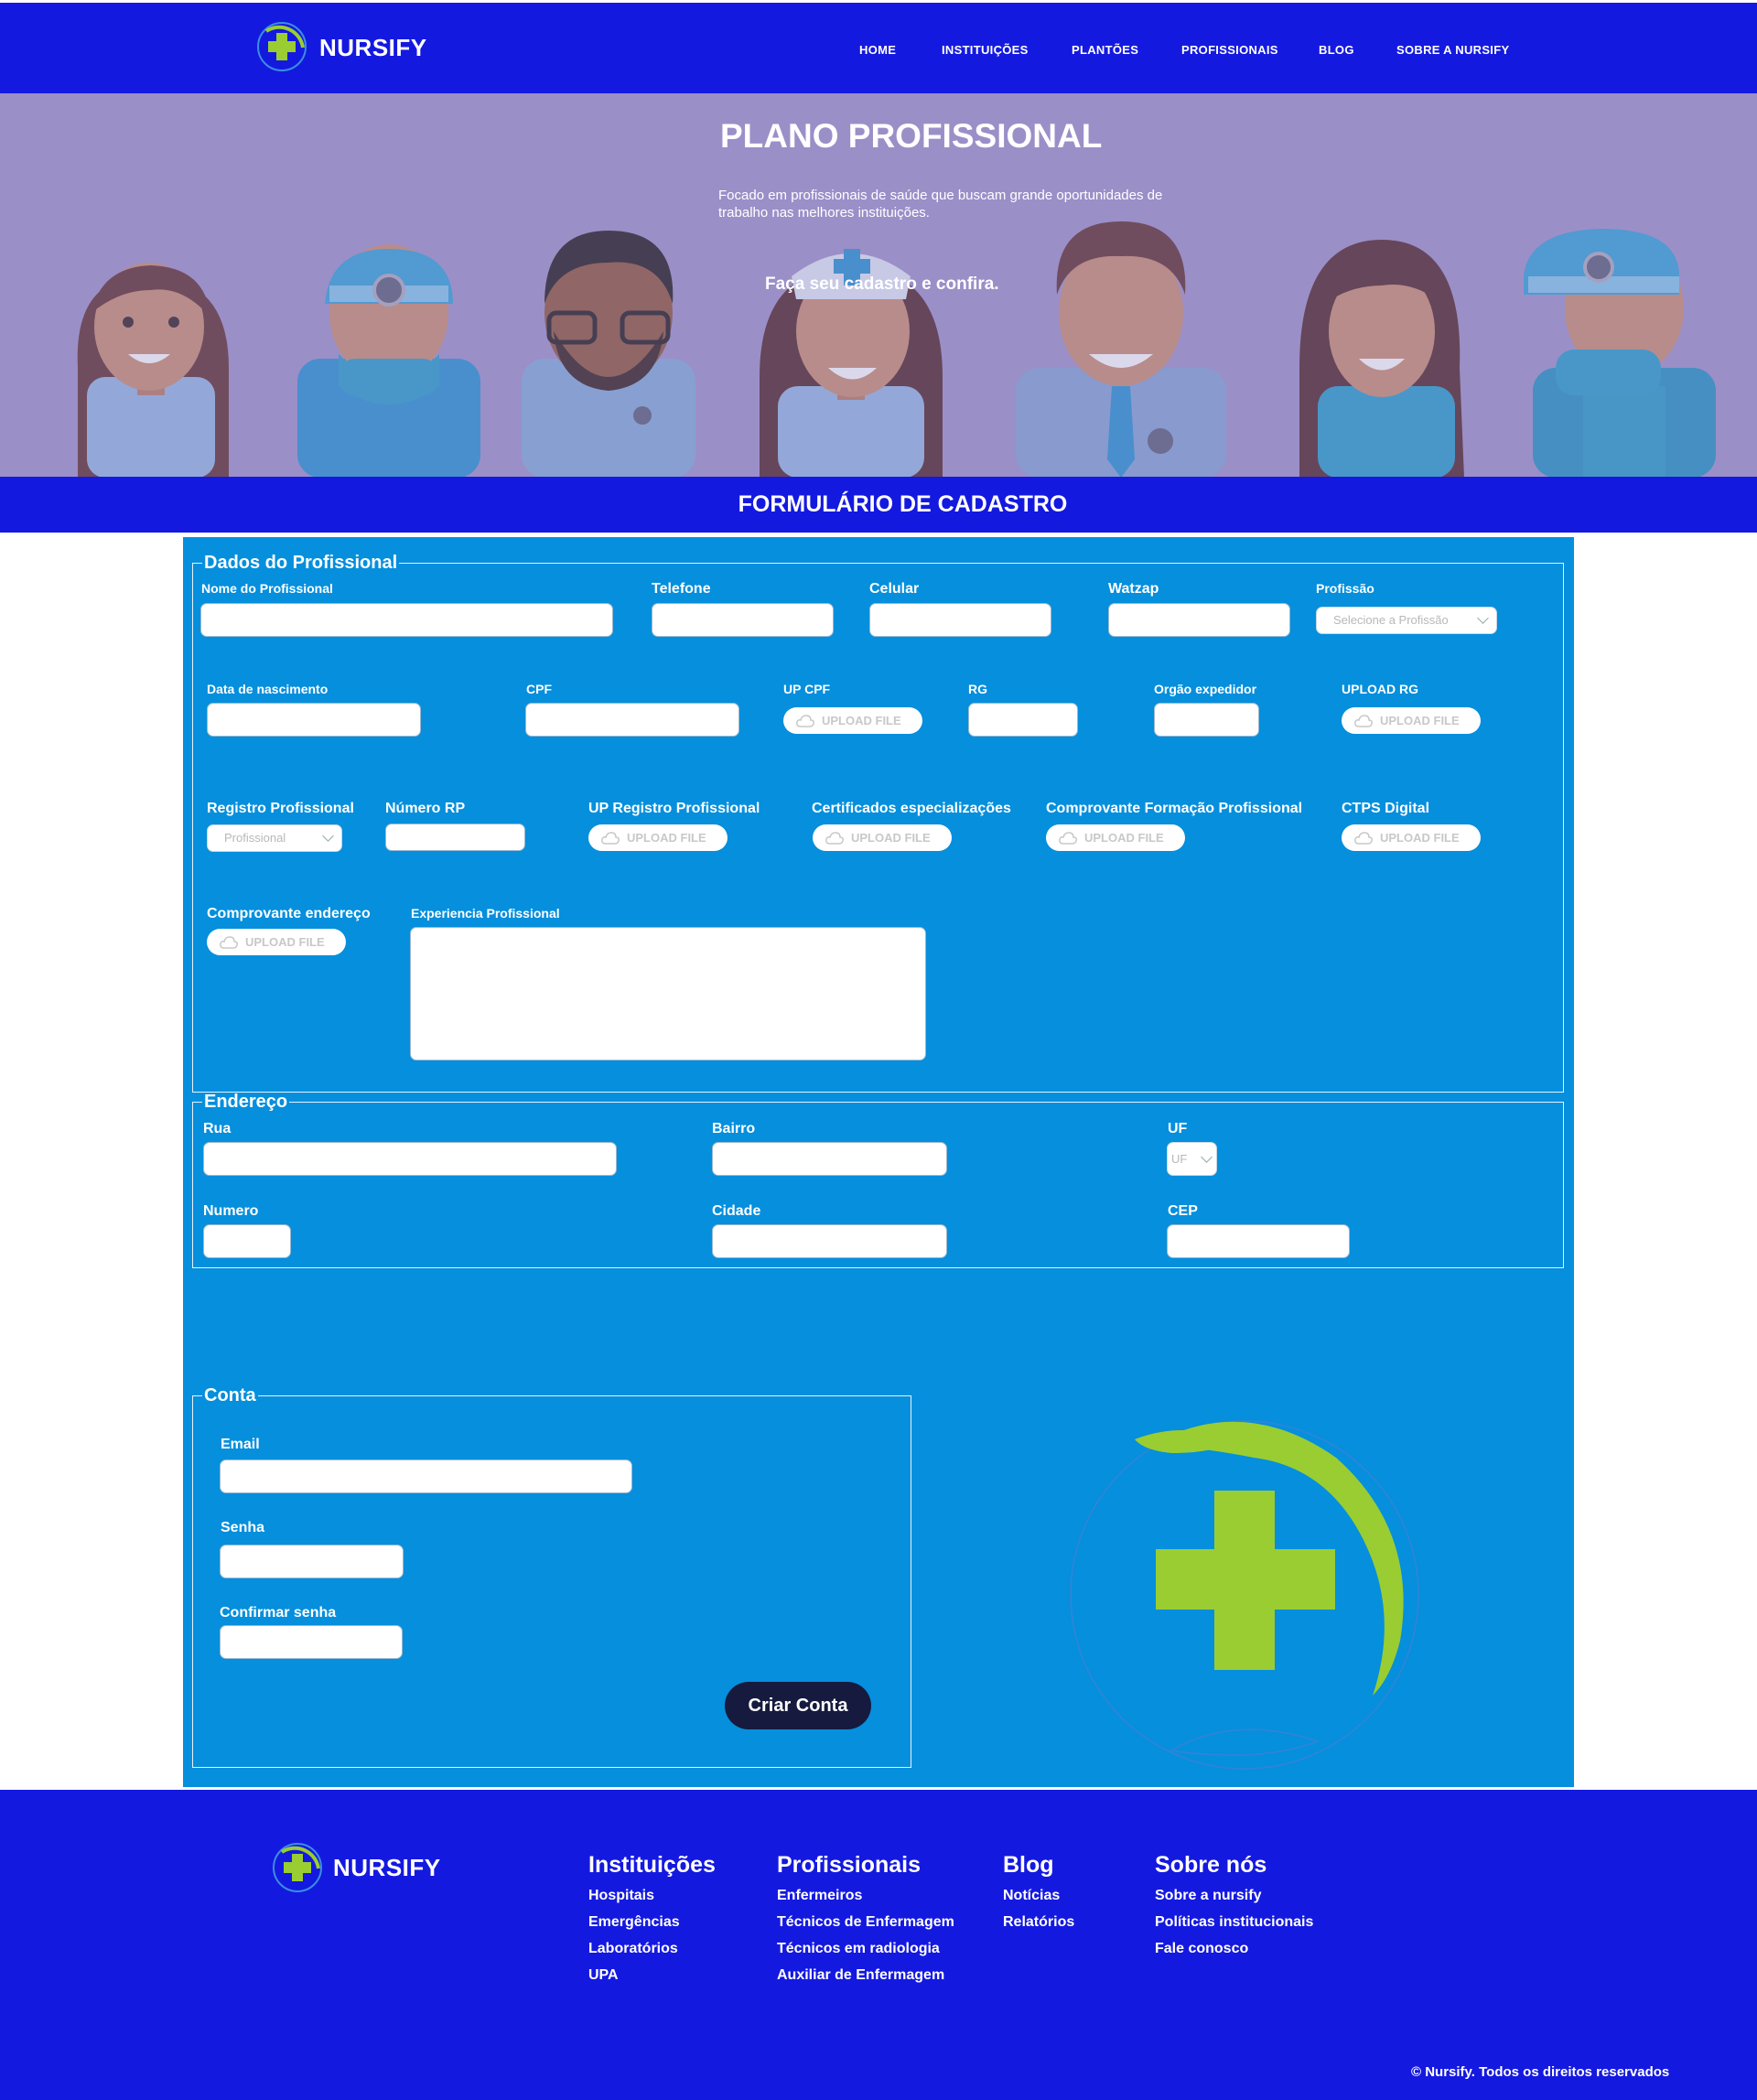 Image resolution: width=1757 pixels, height=2100 pixels. I want to click on label-up-cpf: UP CPF, so click(807, 689).